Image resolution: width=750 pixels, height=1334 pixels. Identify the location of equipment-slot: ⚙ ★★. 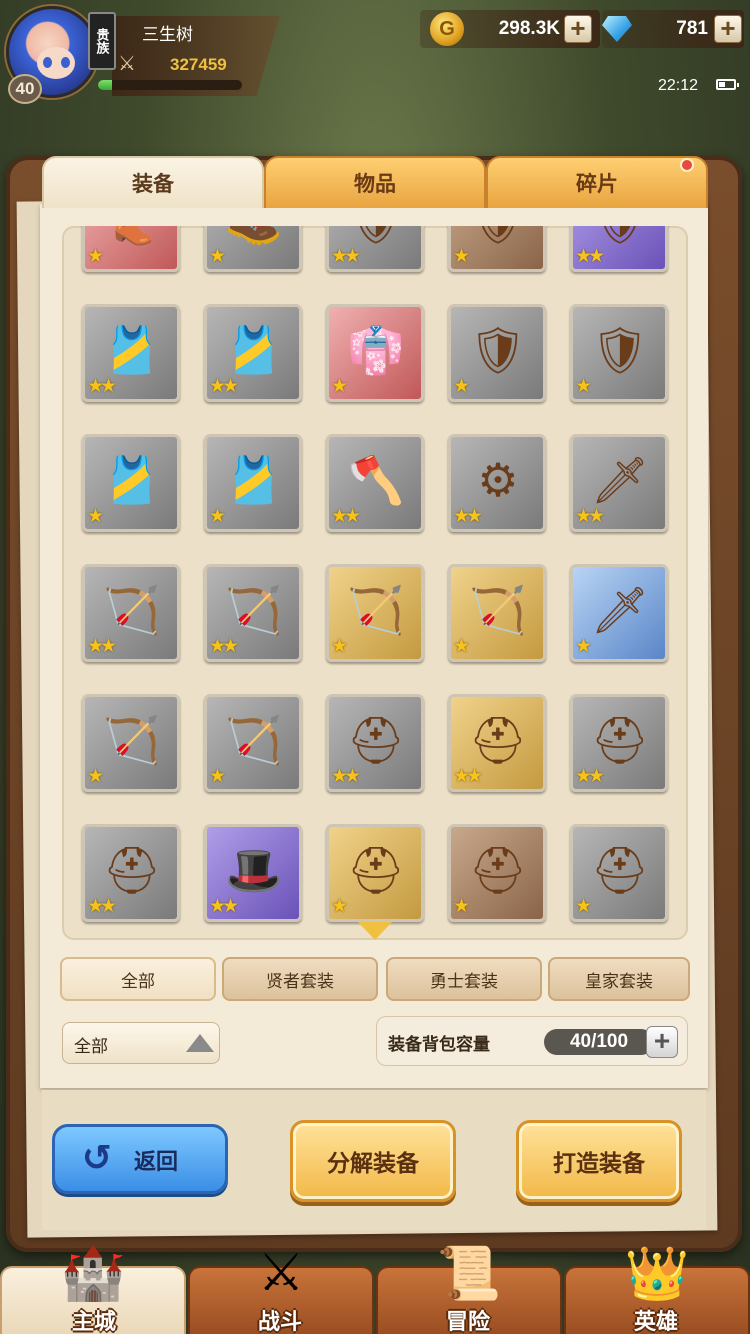
(497, 483).